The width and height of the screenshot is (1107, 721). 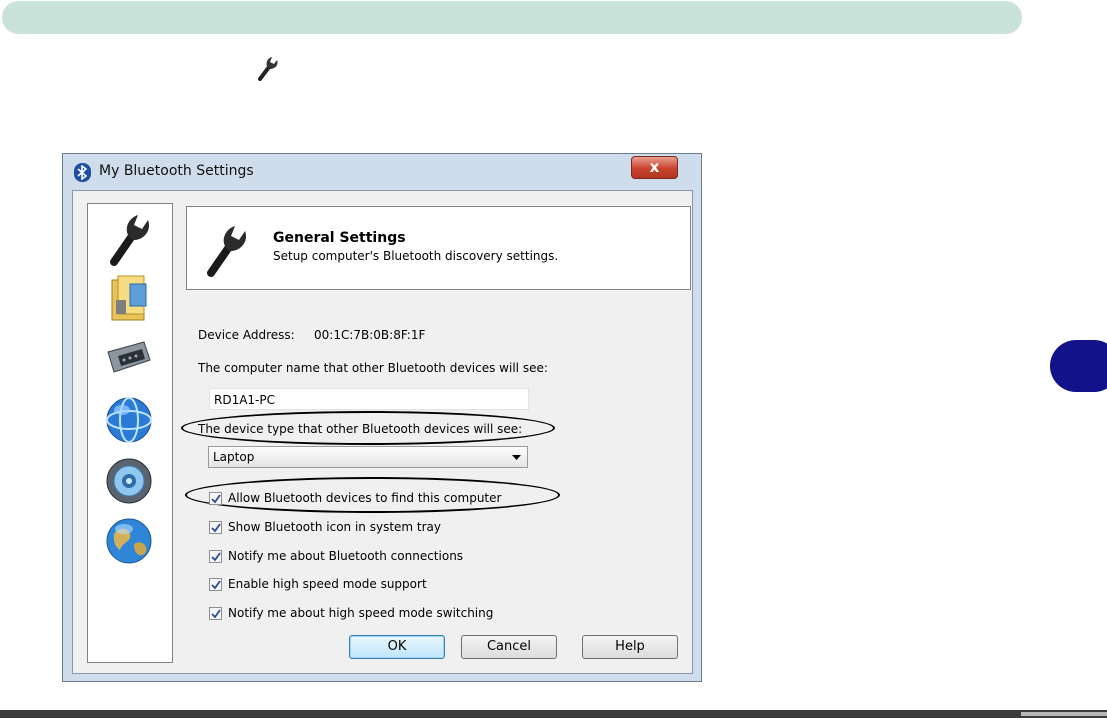 I want to click on speaker-icon, so click(x=129, y=481).